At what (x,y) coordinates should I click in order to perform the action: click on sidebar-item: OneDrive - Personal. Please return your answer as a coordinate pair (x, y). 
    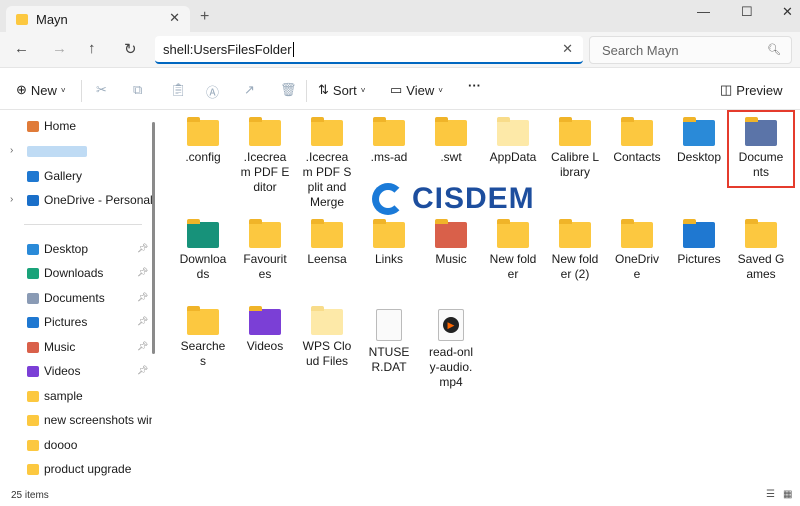
    Looking at the image, I should click on (89, 200).